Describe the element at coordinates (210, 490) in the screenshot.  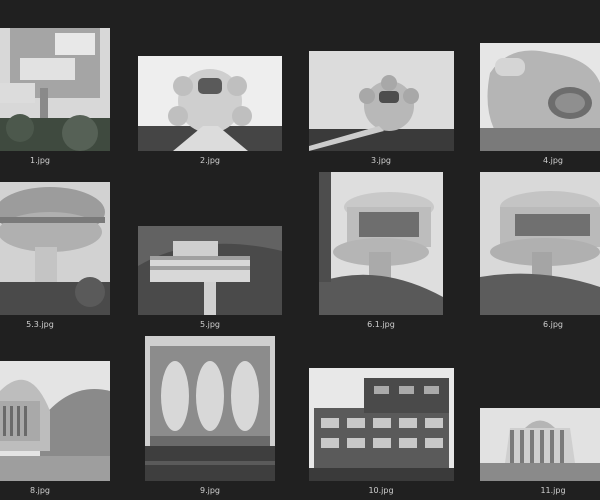
I see `thumbnail-caption: 9.jpg` at that location.